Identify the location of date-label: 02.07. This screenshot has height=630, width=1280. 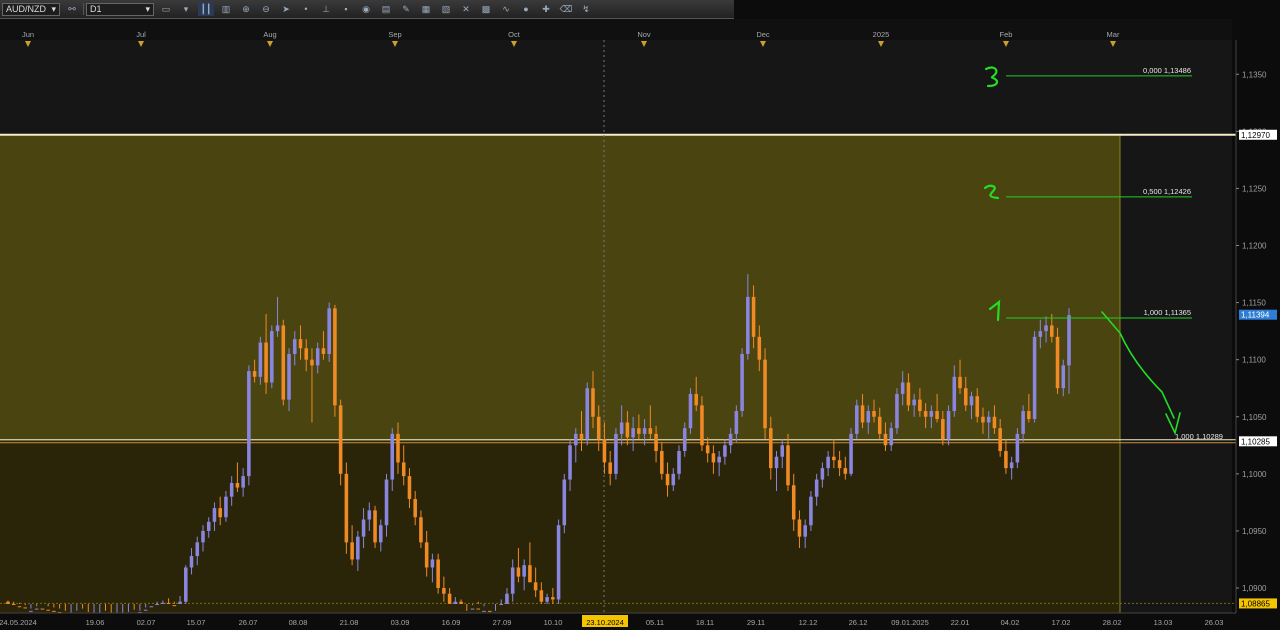
(146, 622).